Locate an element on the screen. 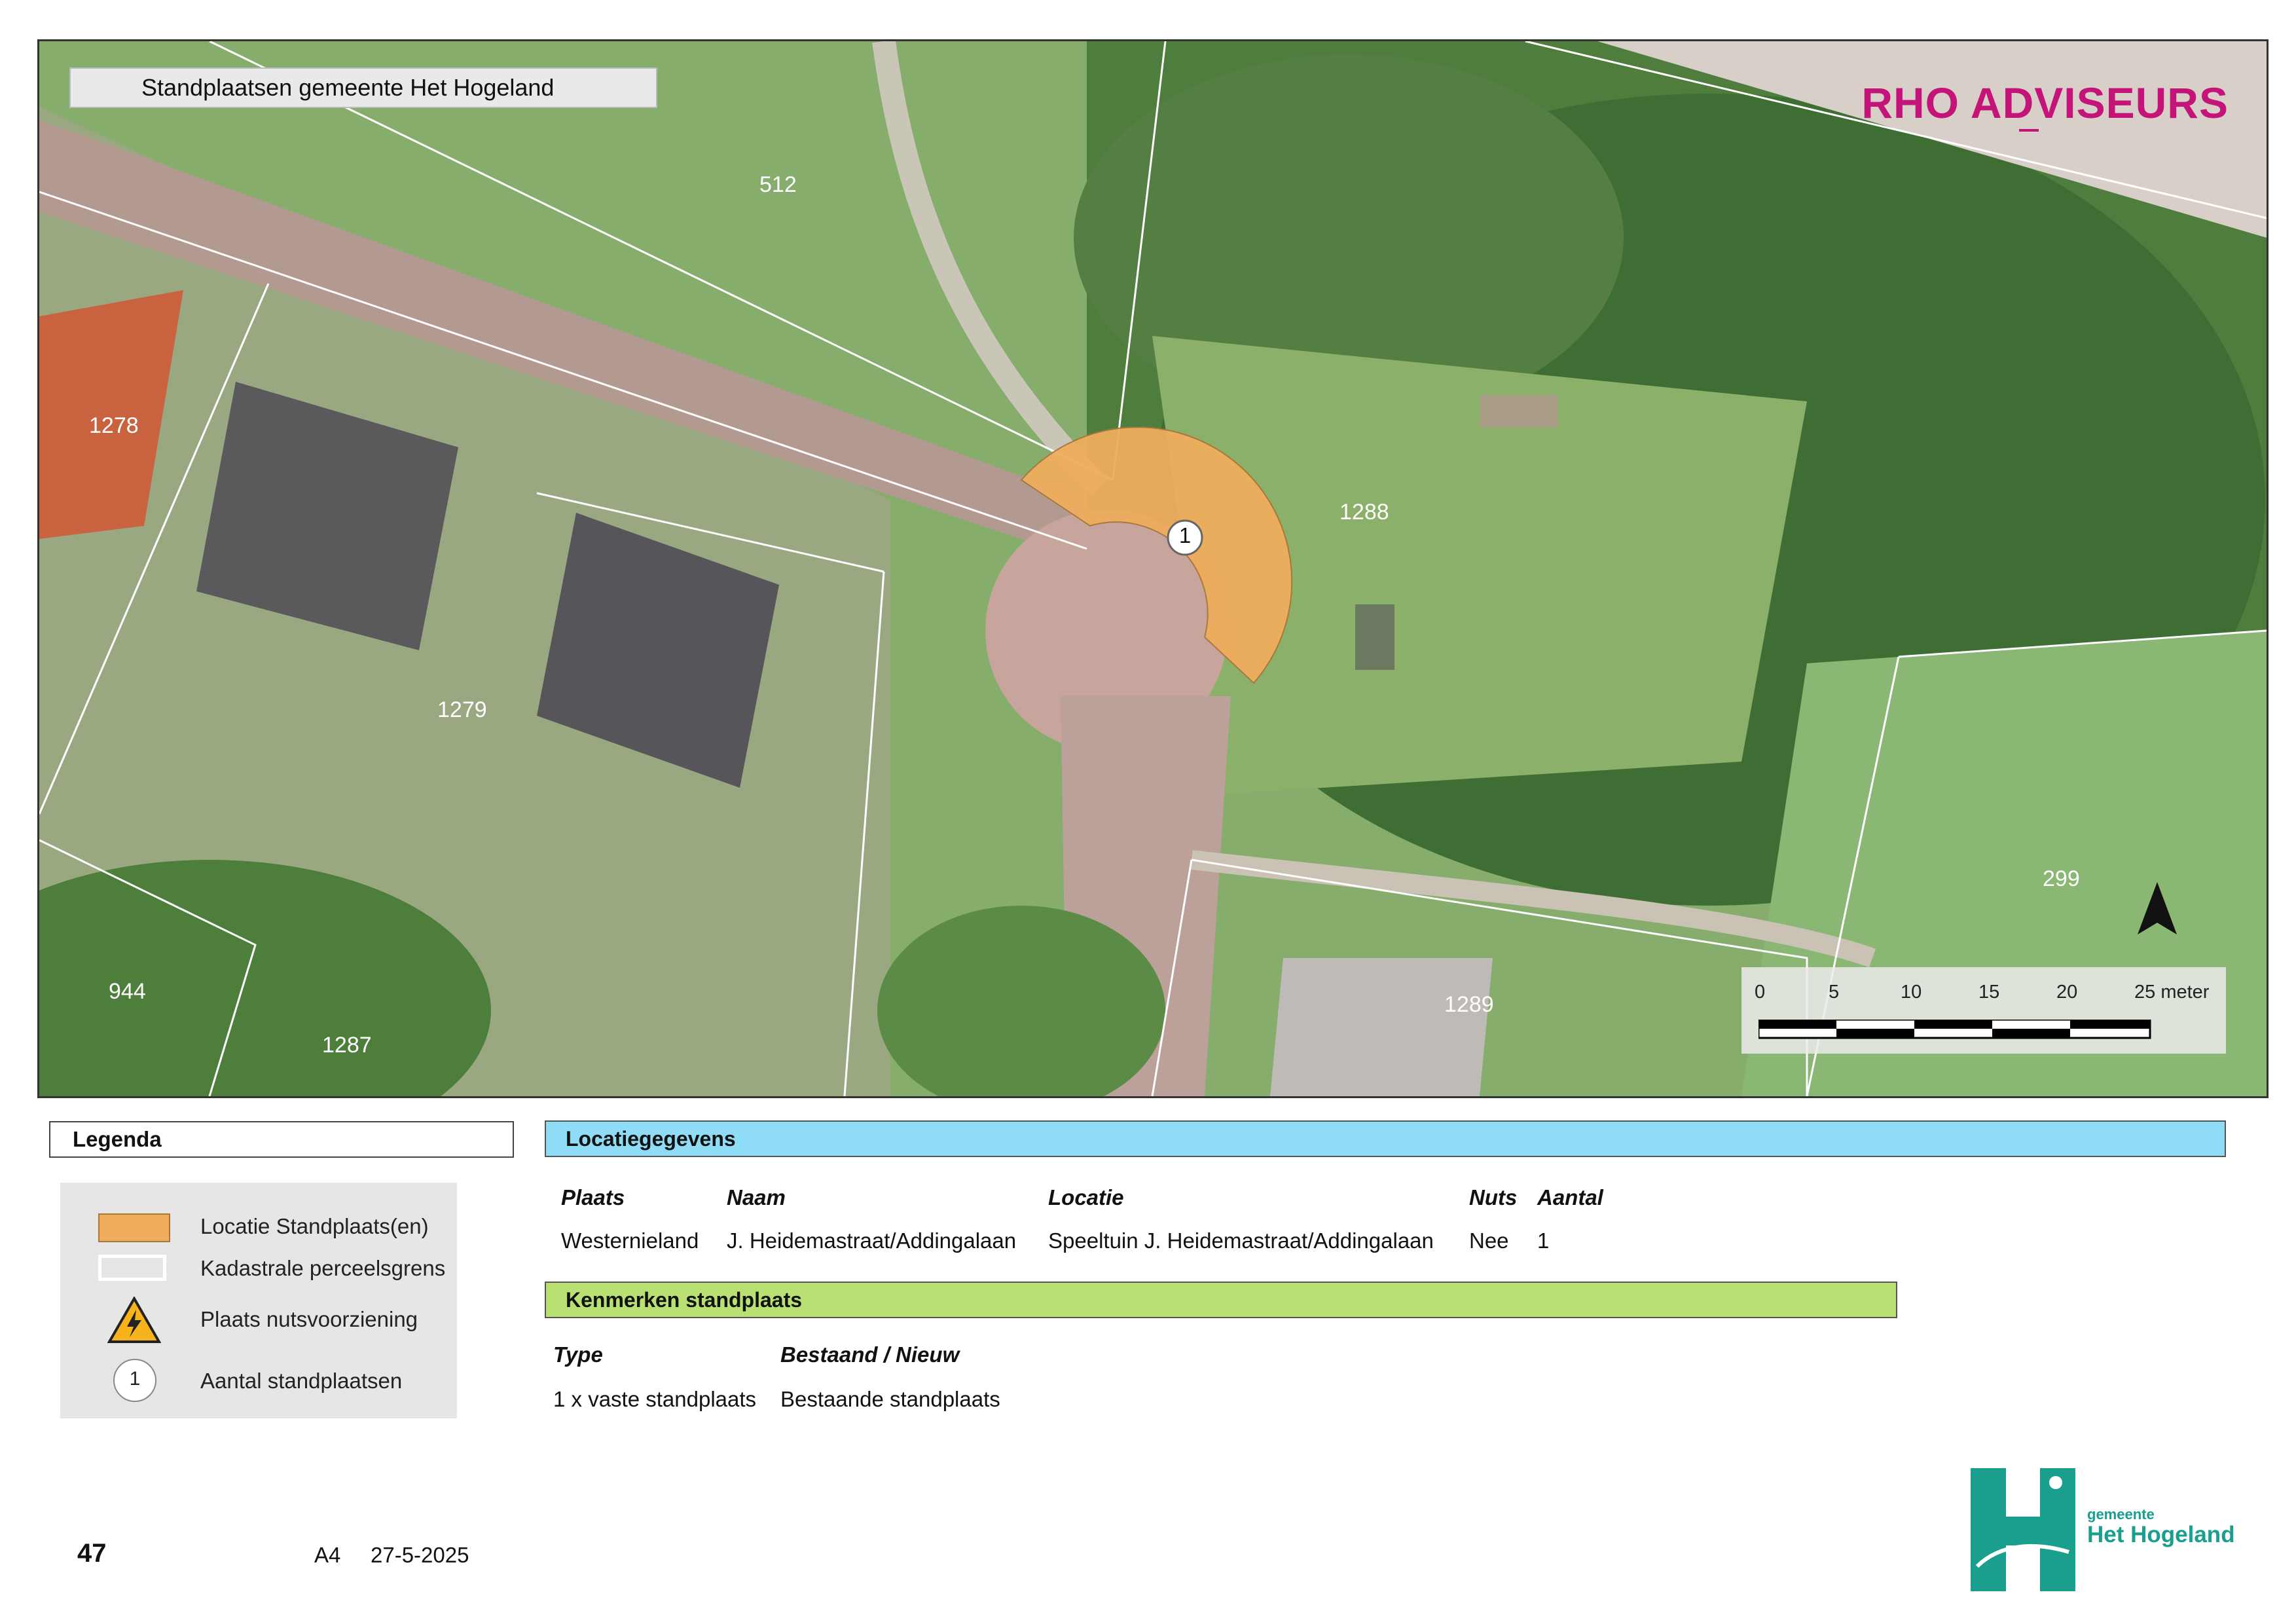 The width and height of the screenshot is (2296, 1624). location-cell: Nee is located at coordinates (1489, 1240).